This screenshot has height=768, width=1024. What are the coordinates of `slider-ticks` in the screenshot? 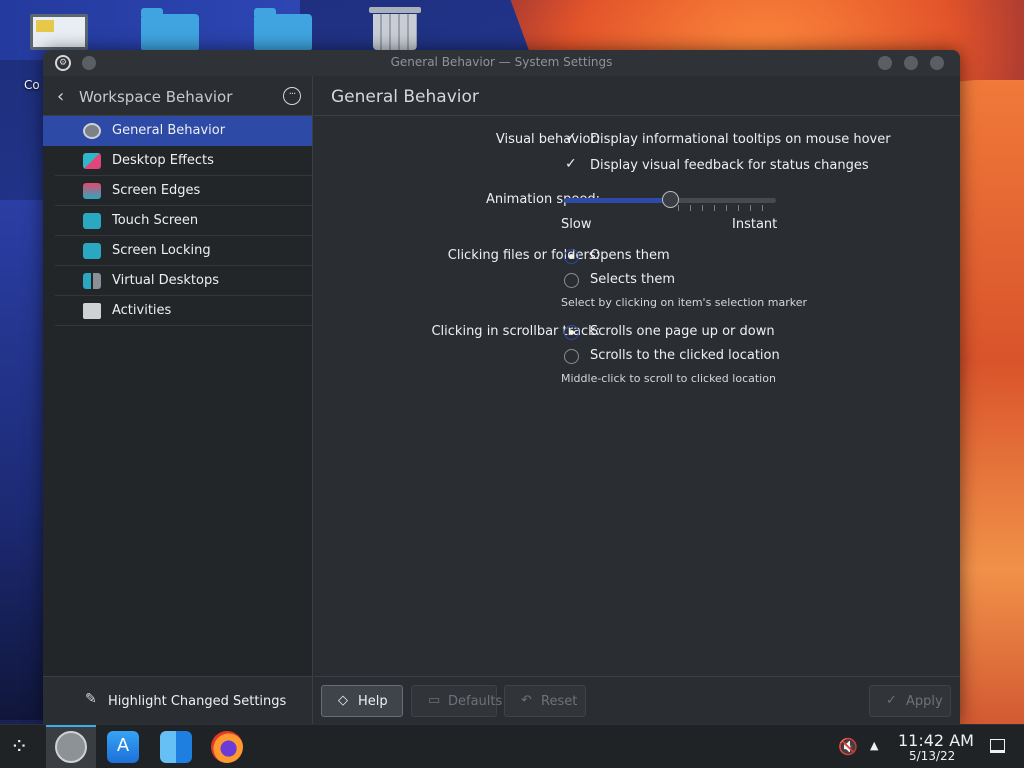 It's located at (726, 208).